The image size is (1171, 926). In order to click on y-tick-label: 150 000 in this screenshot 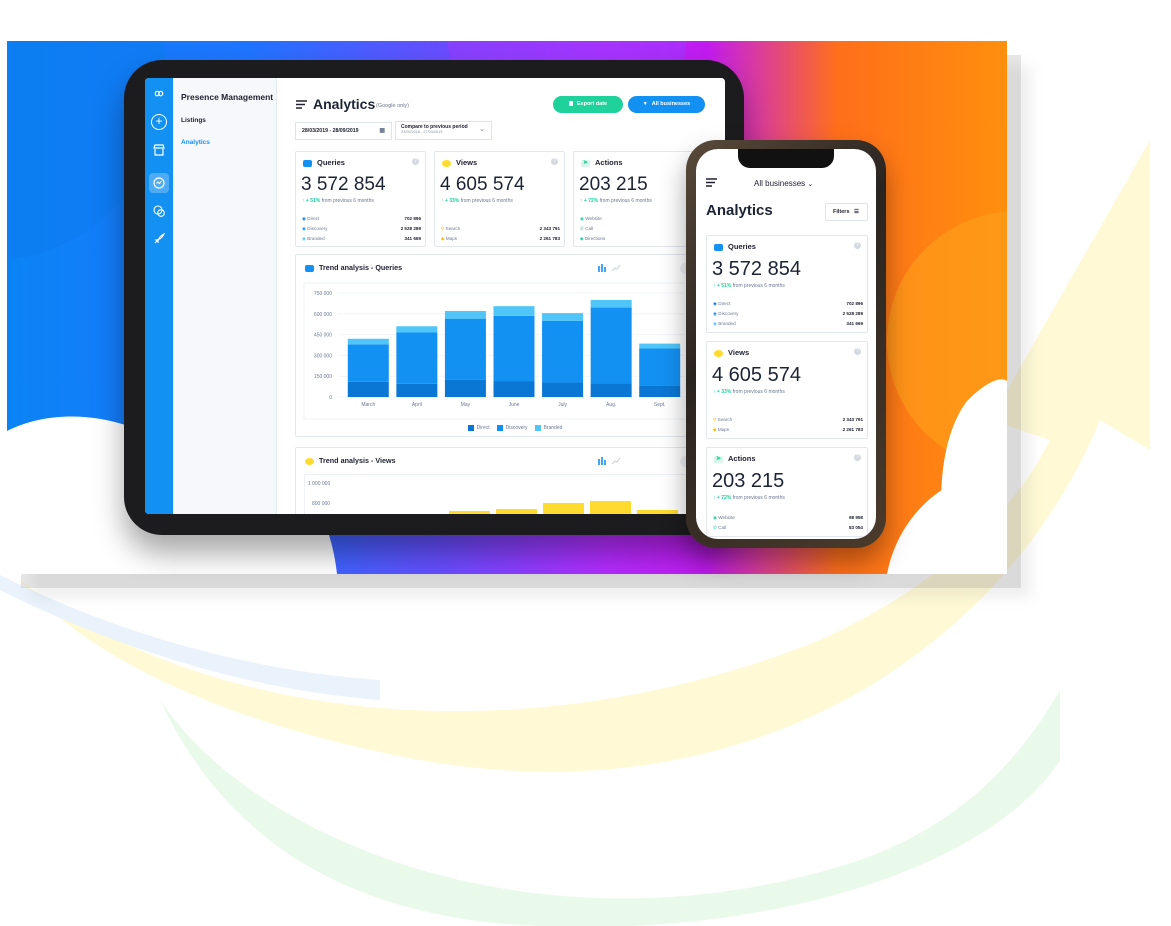, I will do `click(323, 377)`.